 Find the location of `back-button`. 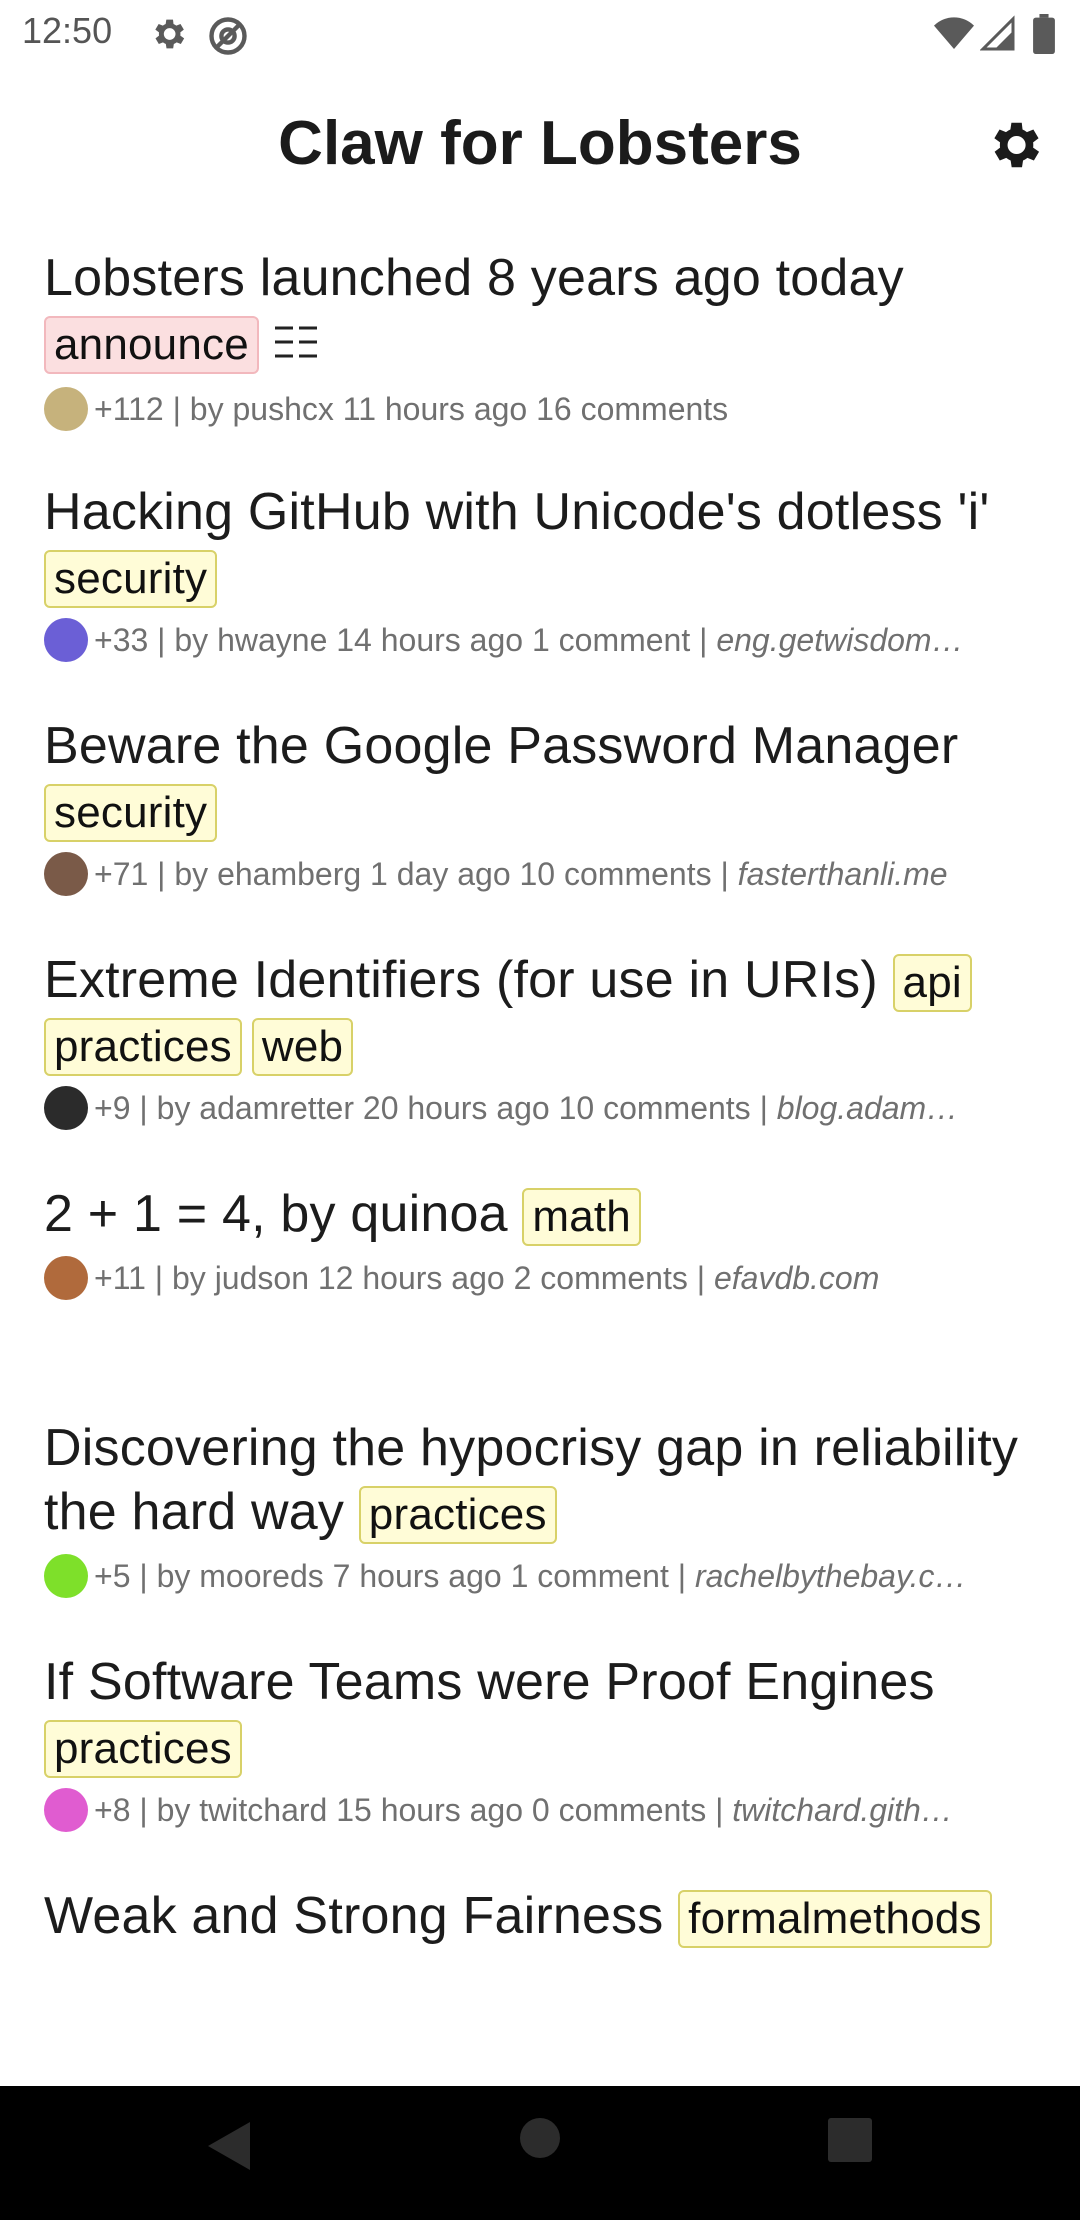

back-button is located at coordinates (239, 2153).